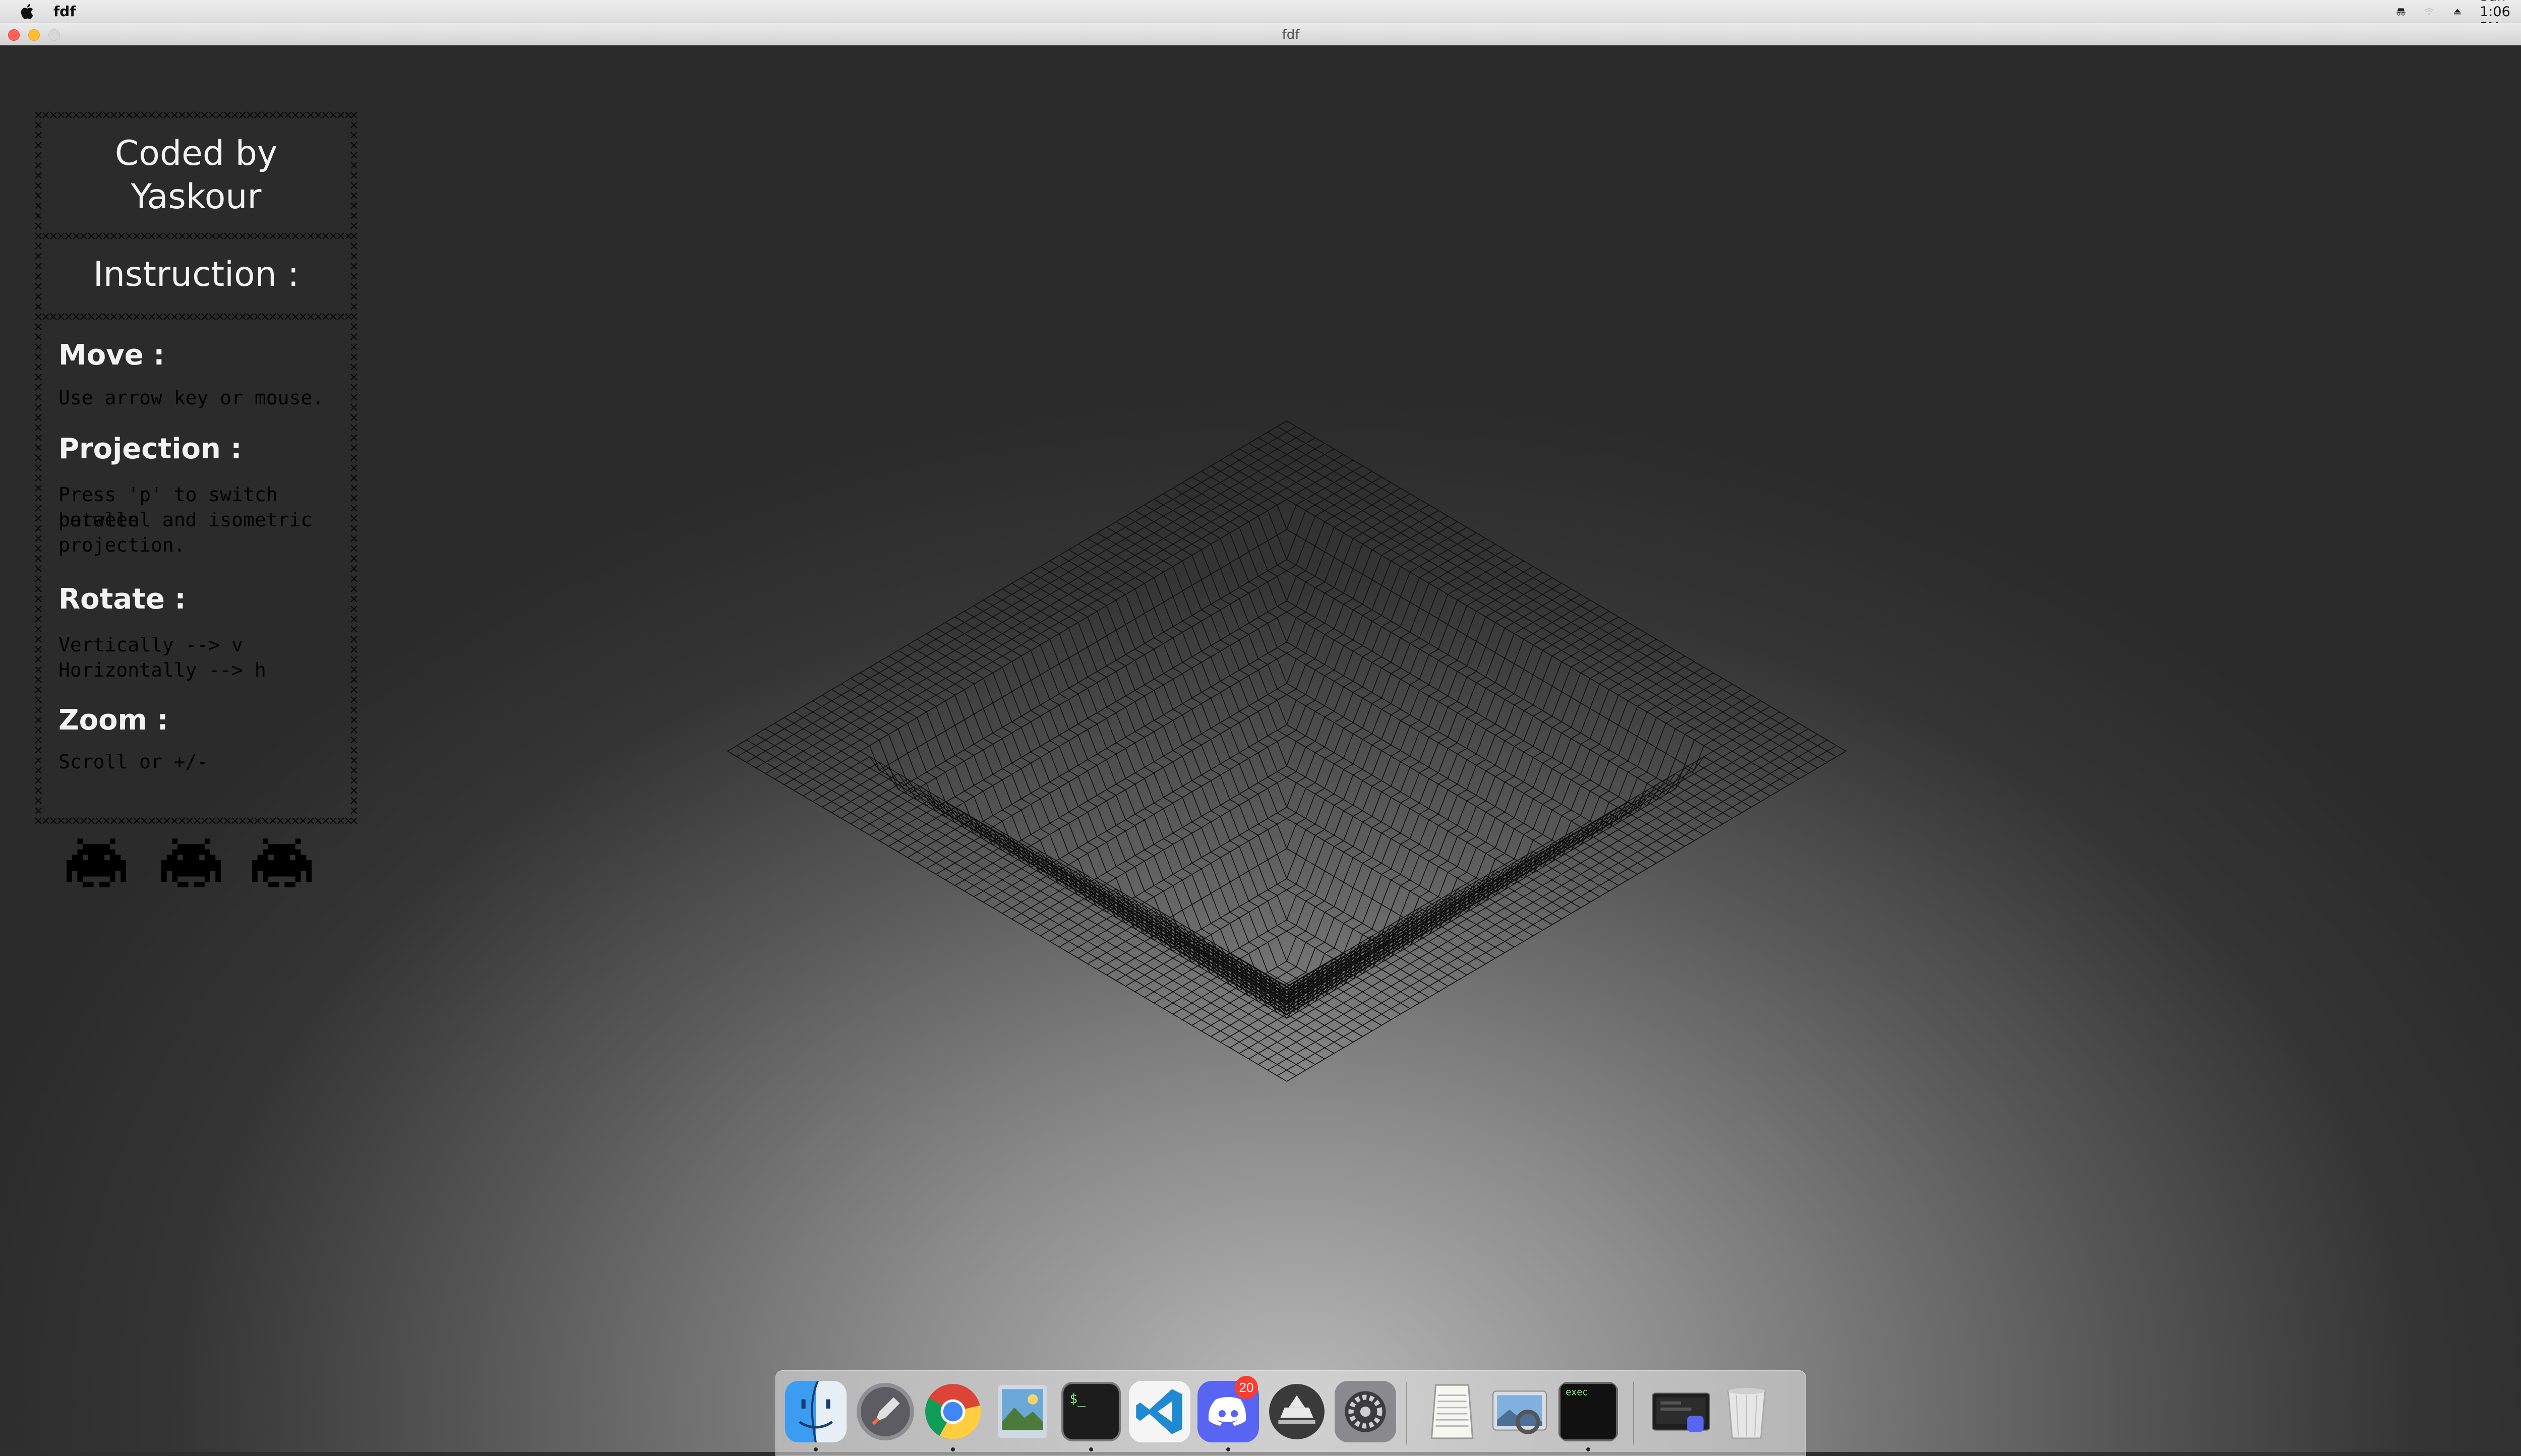  What do you see at coordinates (1159, 1411) in the screenshot?
I see `vscode-icon` at bounding box center [1159, 1411].